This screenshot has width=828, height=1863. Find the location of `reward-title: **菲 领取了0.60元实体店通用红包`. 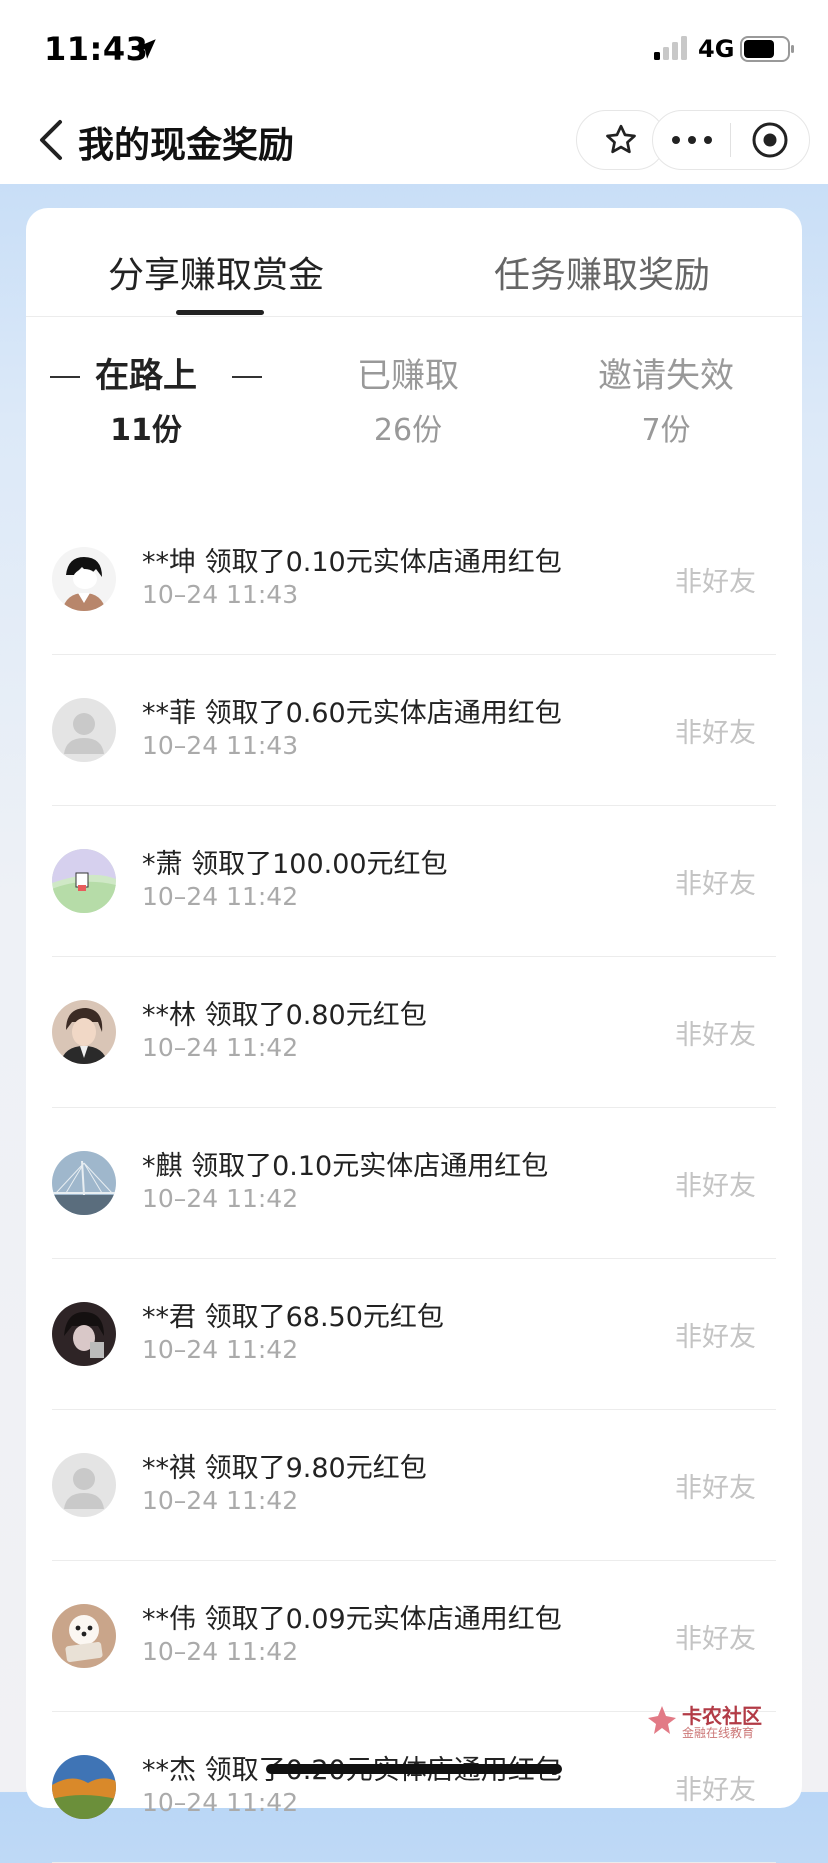

reward-title: **菲 领取了0.60元实体店通用红包 is located at coordinates (352, 713).